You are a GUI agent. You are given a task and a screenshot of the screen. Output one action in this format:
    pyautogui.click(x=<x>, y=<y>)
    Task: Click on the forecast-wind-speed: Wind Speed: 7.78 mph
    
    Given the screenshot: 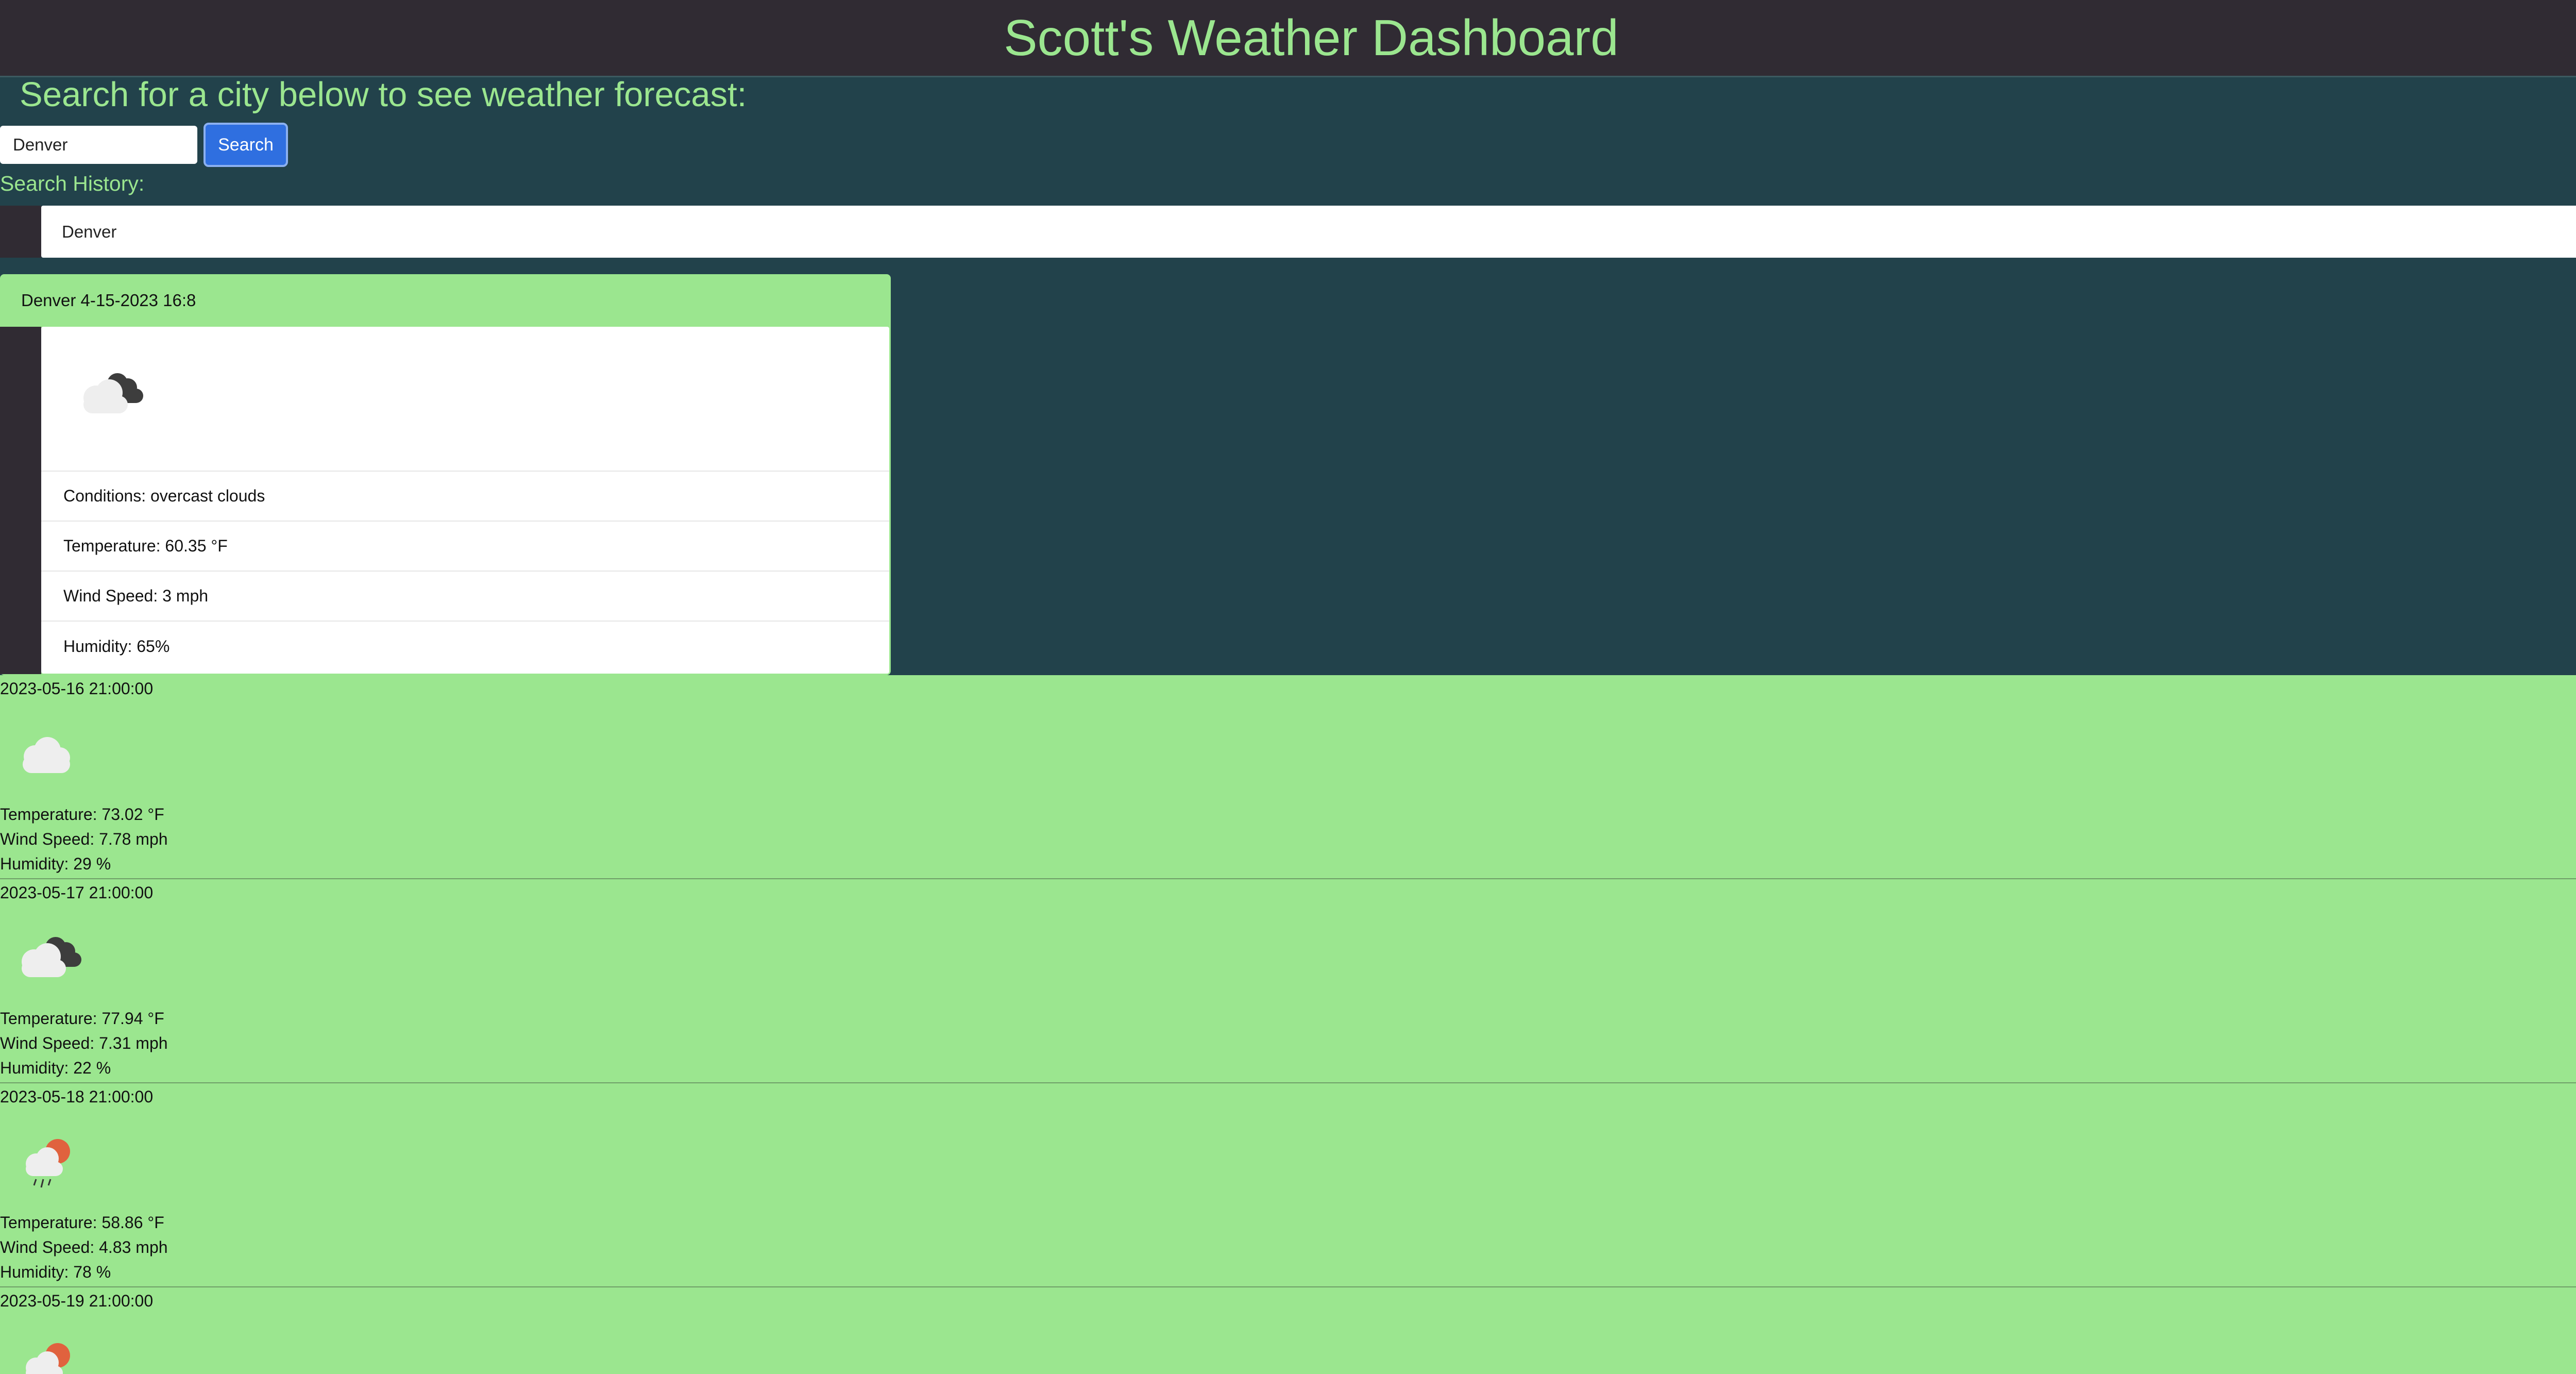 What is the action you would take?
    pyautogui.click(x=84, y=839)
    